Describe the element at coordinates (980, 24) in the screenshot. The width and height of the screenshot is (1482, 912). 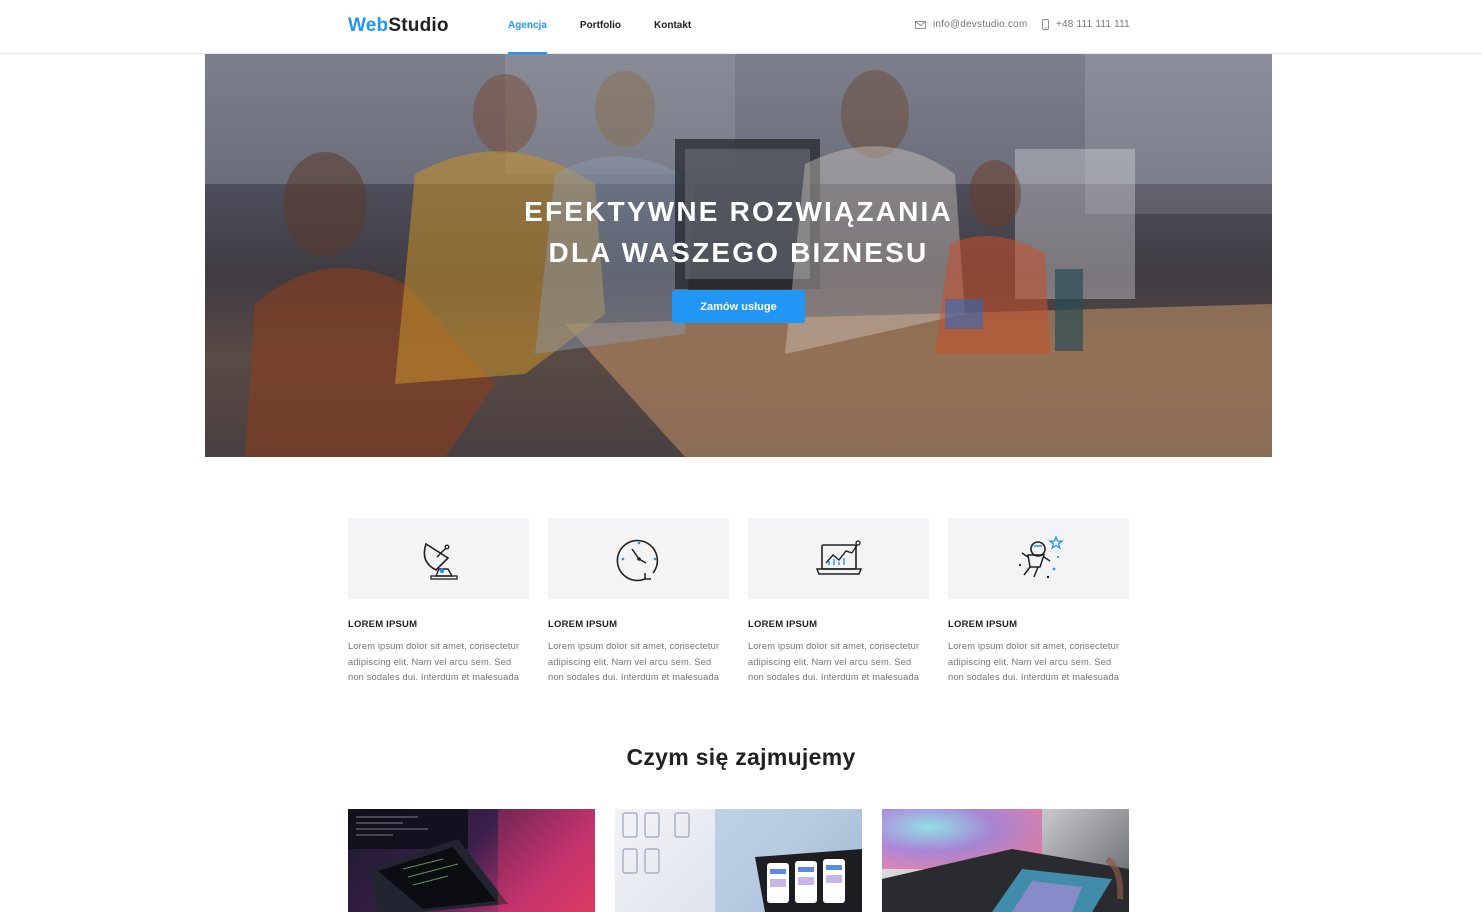
I see `contact-email-text: info@devstudio.com` at that location.